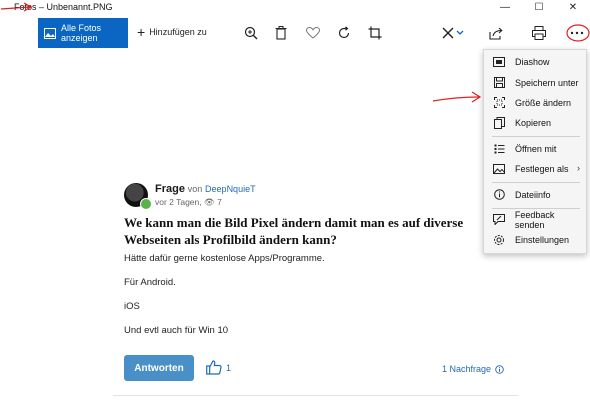 This screenshot has height=415, width=590. What do you see at coordinates (539, 33) in the screenshot?
I see `print-icon` at bounding box center [539, 33].